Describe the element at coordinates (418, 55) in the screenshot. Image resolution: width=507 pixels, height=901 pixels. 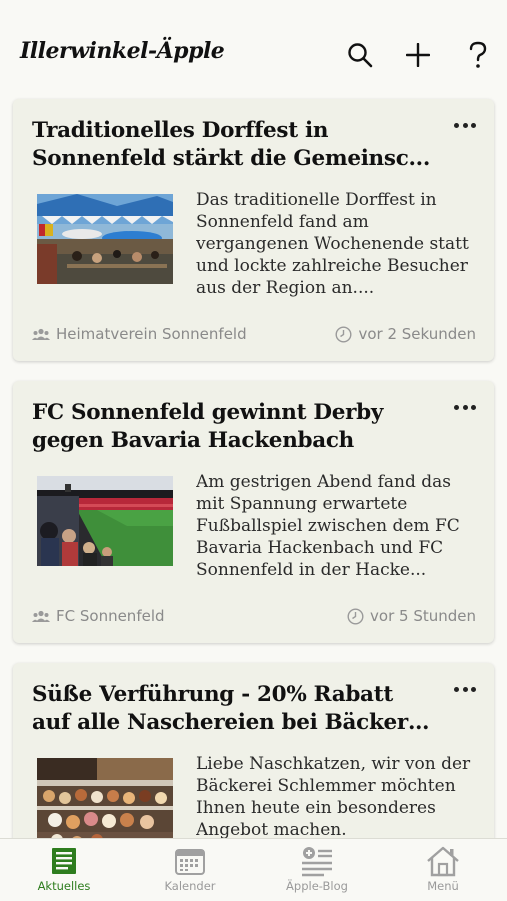
I see `plus-icon` at that location.